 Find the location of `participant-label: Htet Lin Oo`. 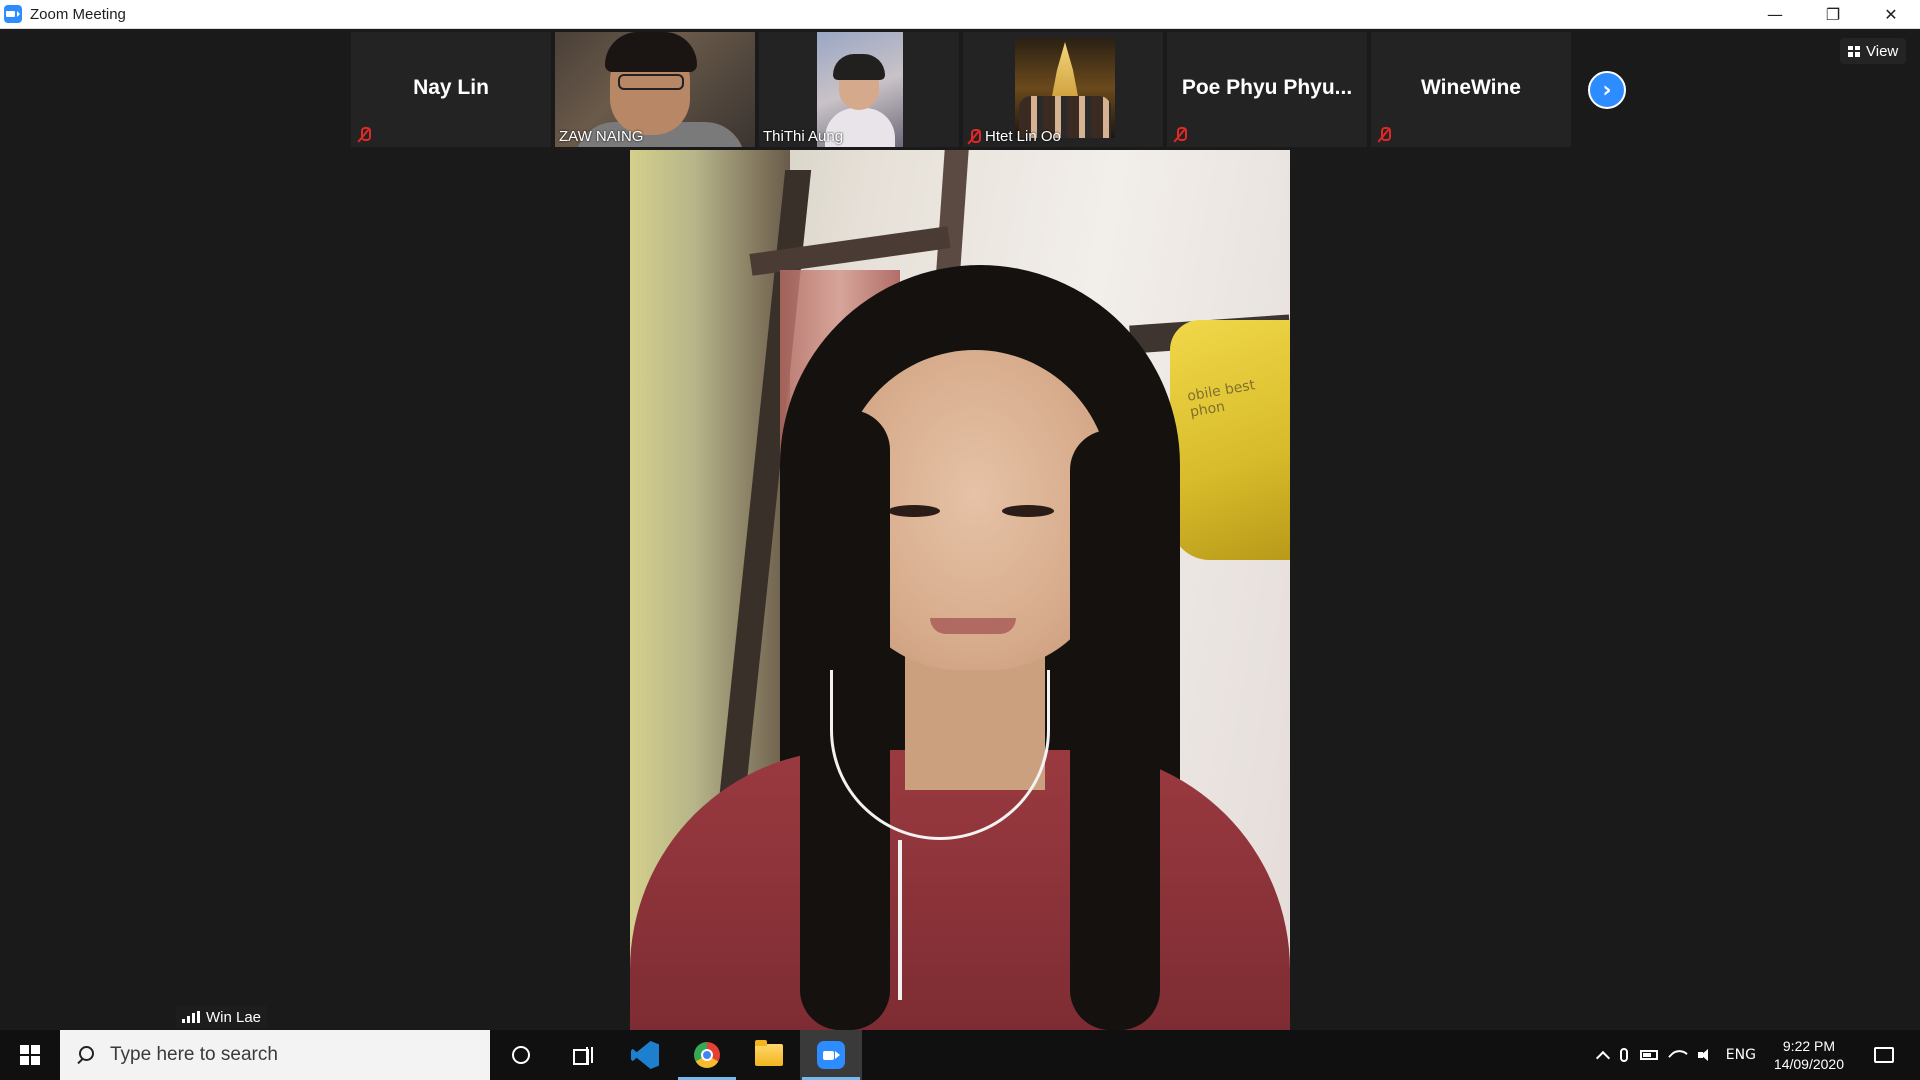

participant-label: Htet Lin Oo is located at coordinates (1014, 136).